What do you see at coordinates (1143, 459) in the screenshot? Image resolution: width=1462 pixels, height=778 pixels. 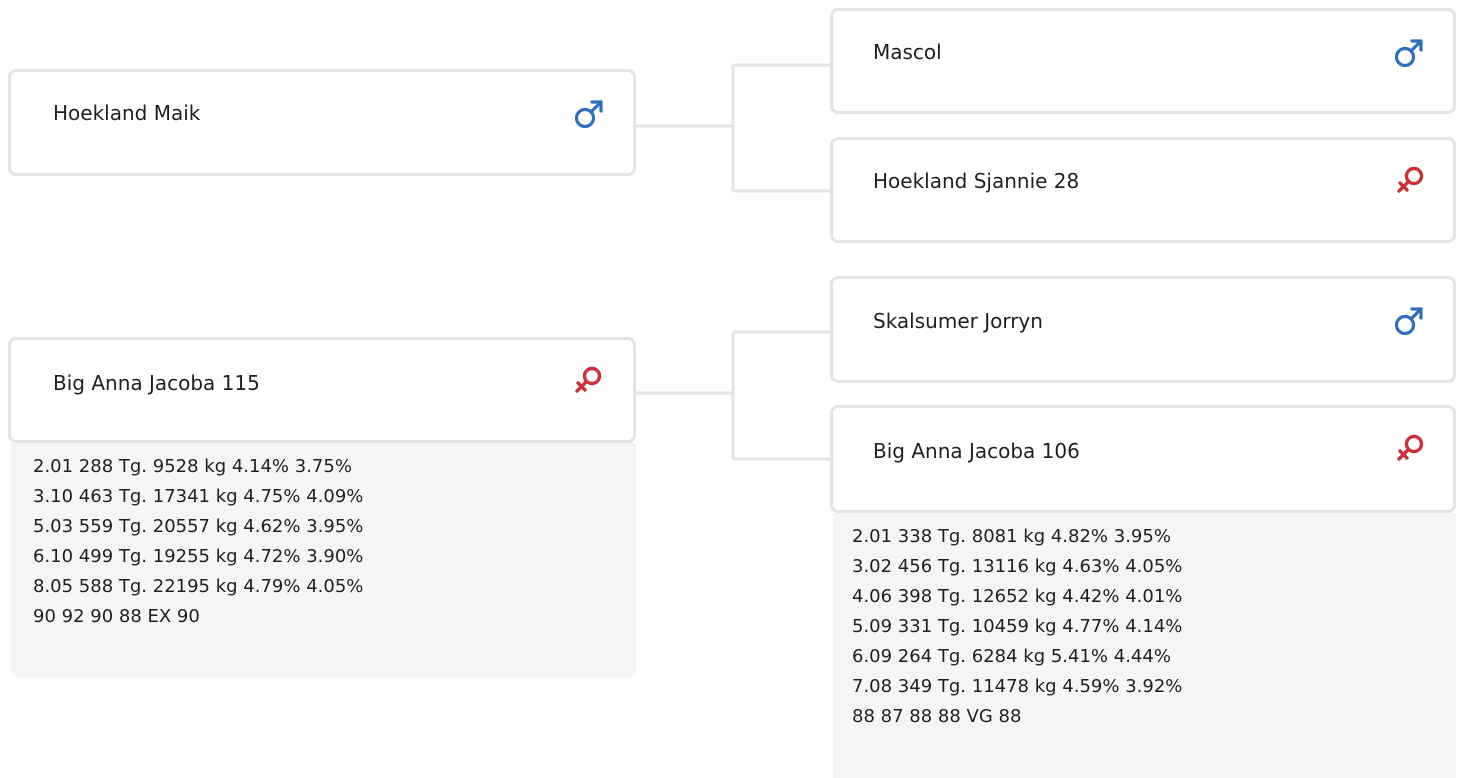 I see `dam-dam-card: Big Anna Jacoba 106` at bounding box center [1143, 459].